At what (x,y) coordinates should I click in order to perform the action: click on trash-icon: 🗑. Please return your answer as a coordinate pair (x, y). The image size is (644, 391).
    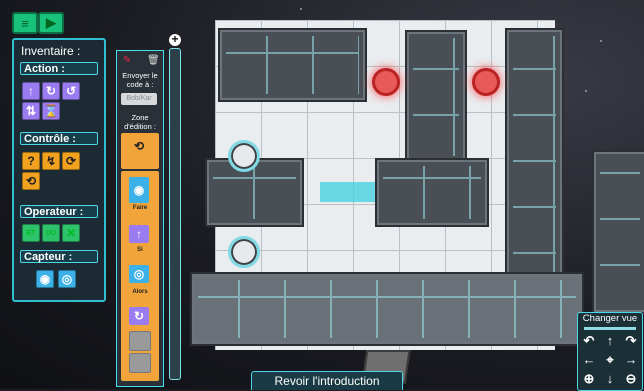
    Looking at the image, I should click on (153, 60).